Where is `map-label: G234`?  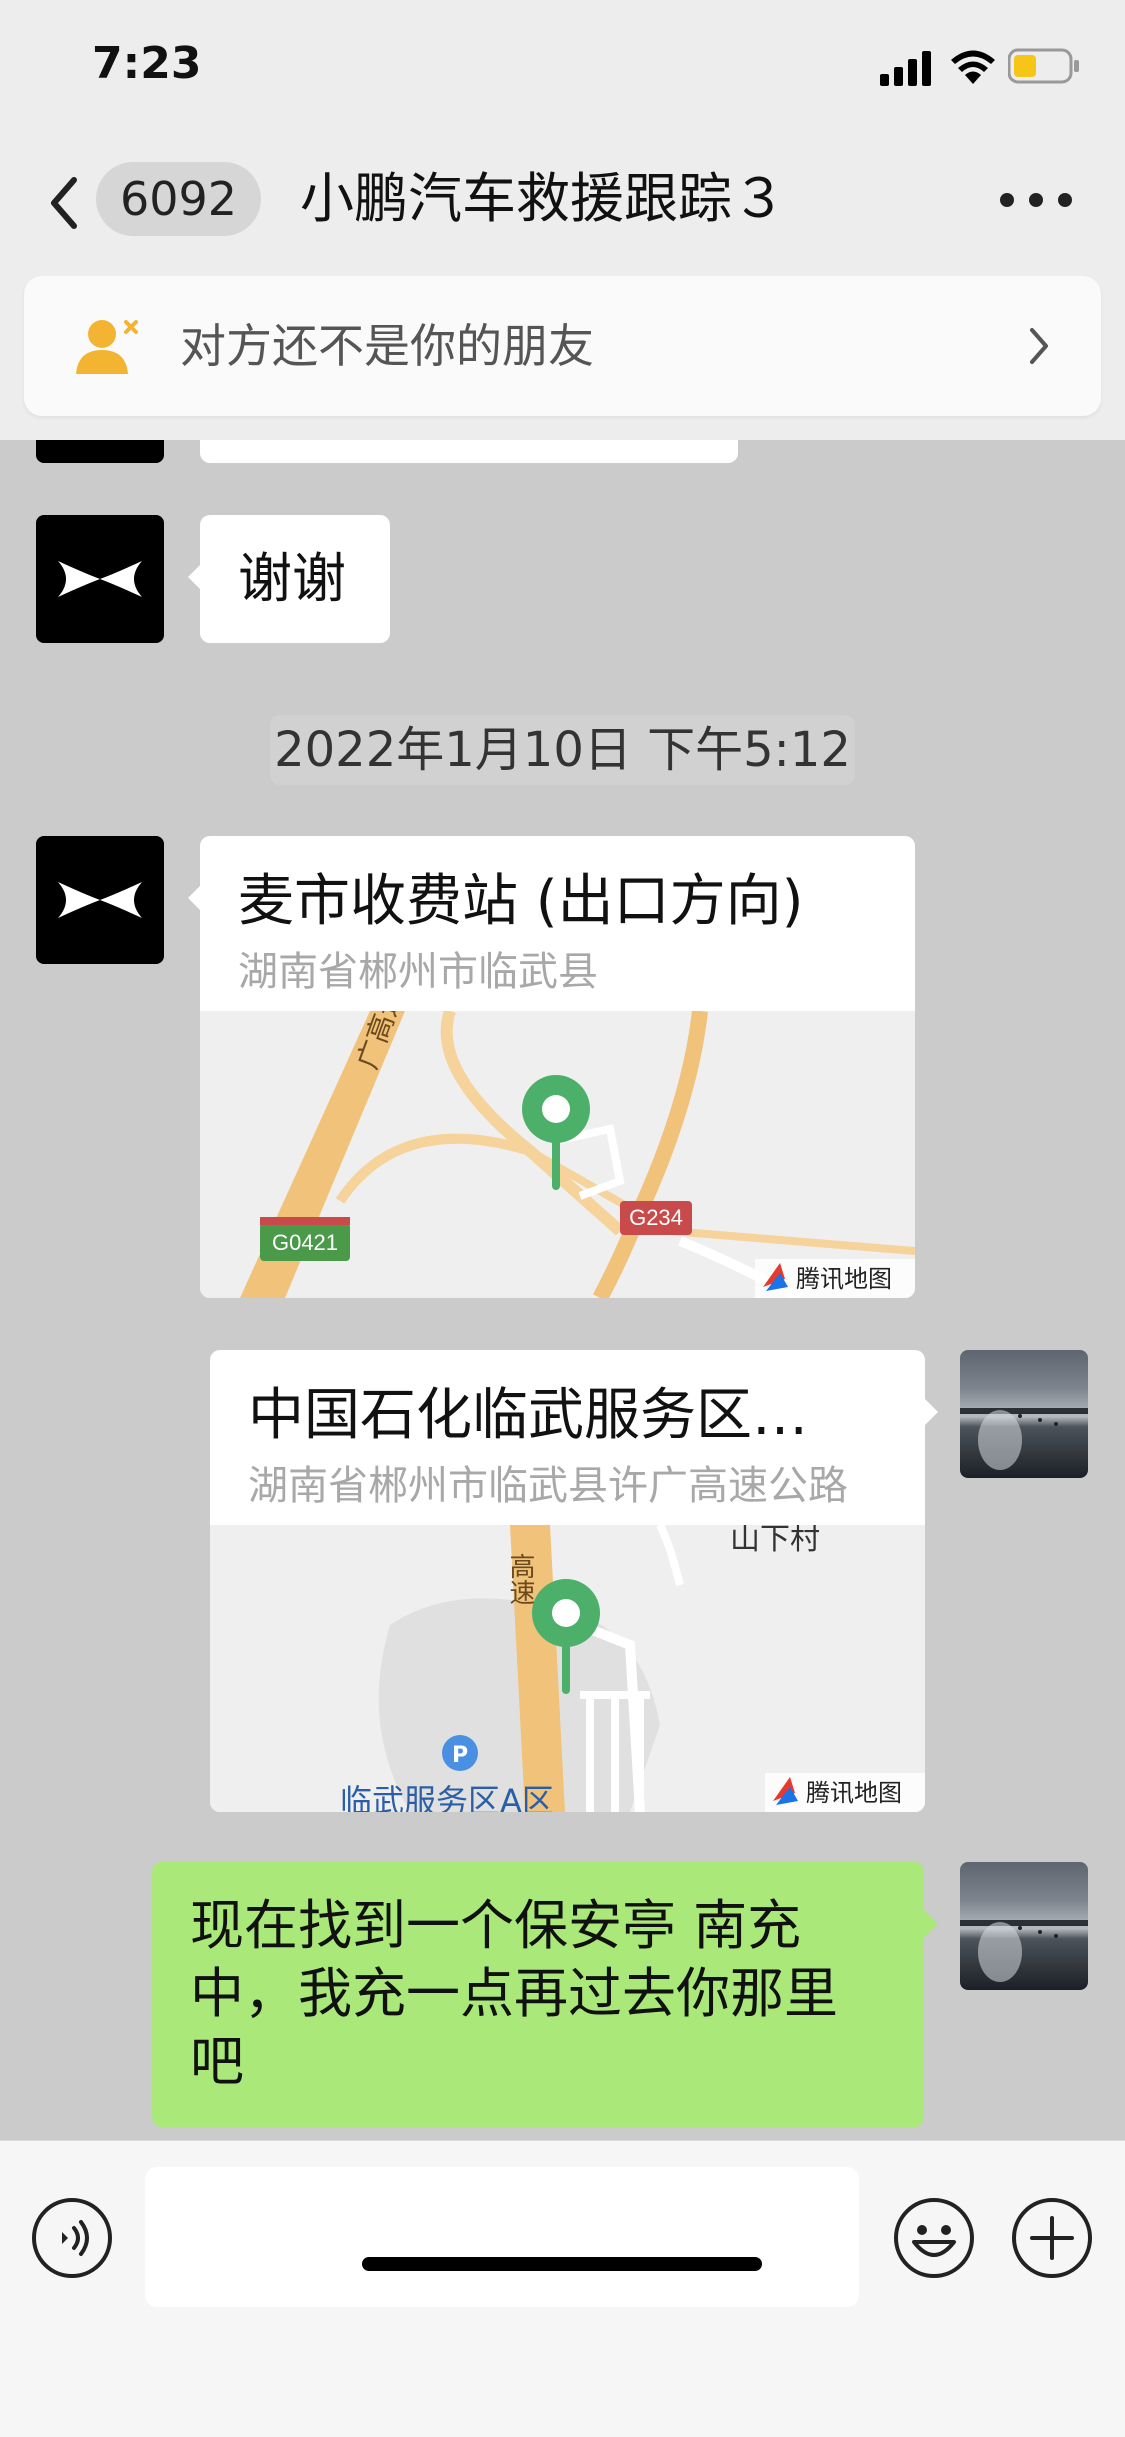
map-label: G234 is located at coordinates (656, 1217).